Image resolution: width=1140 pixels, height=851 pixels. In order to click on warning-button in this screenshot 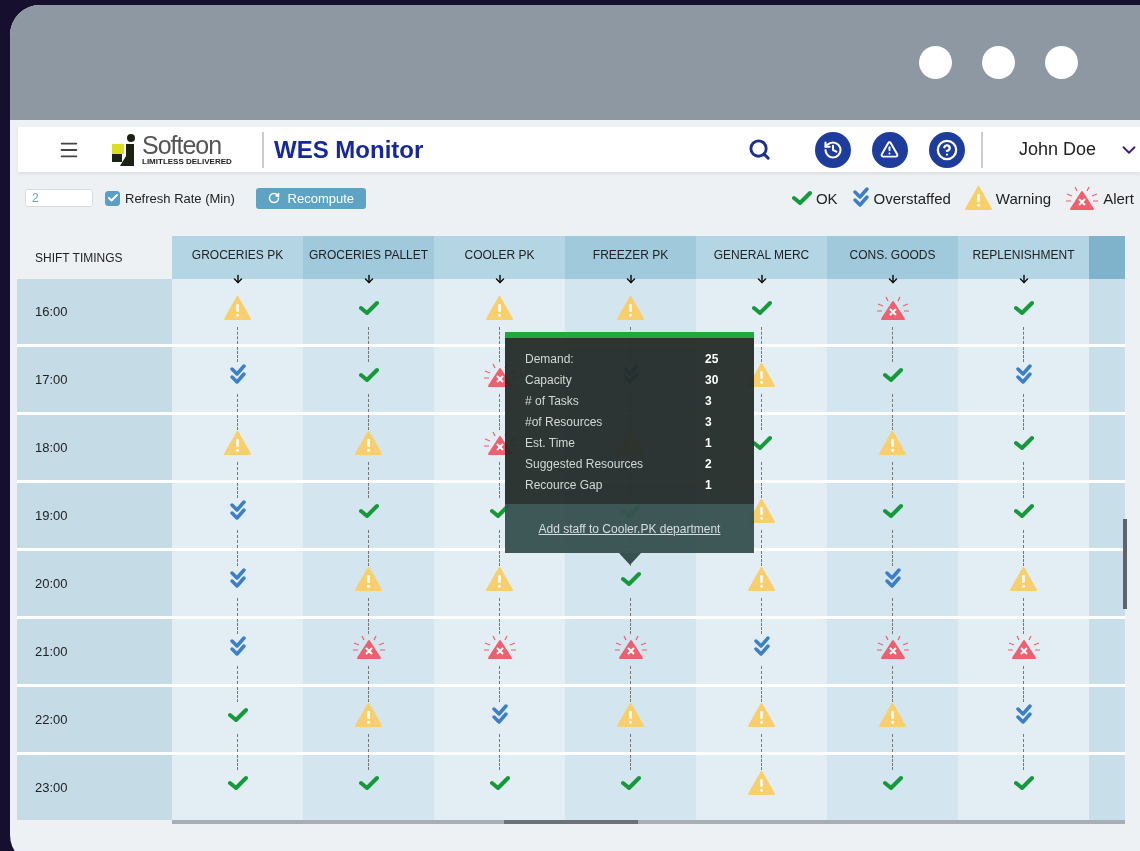, I will do `click(889, 149)`.